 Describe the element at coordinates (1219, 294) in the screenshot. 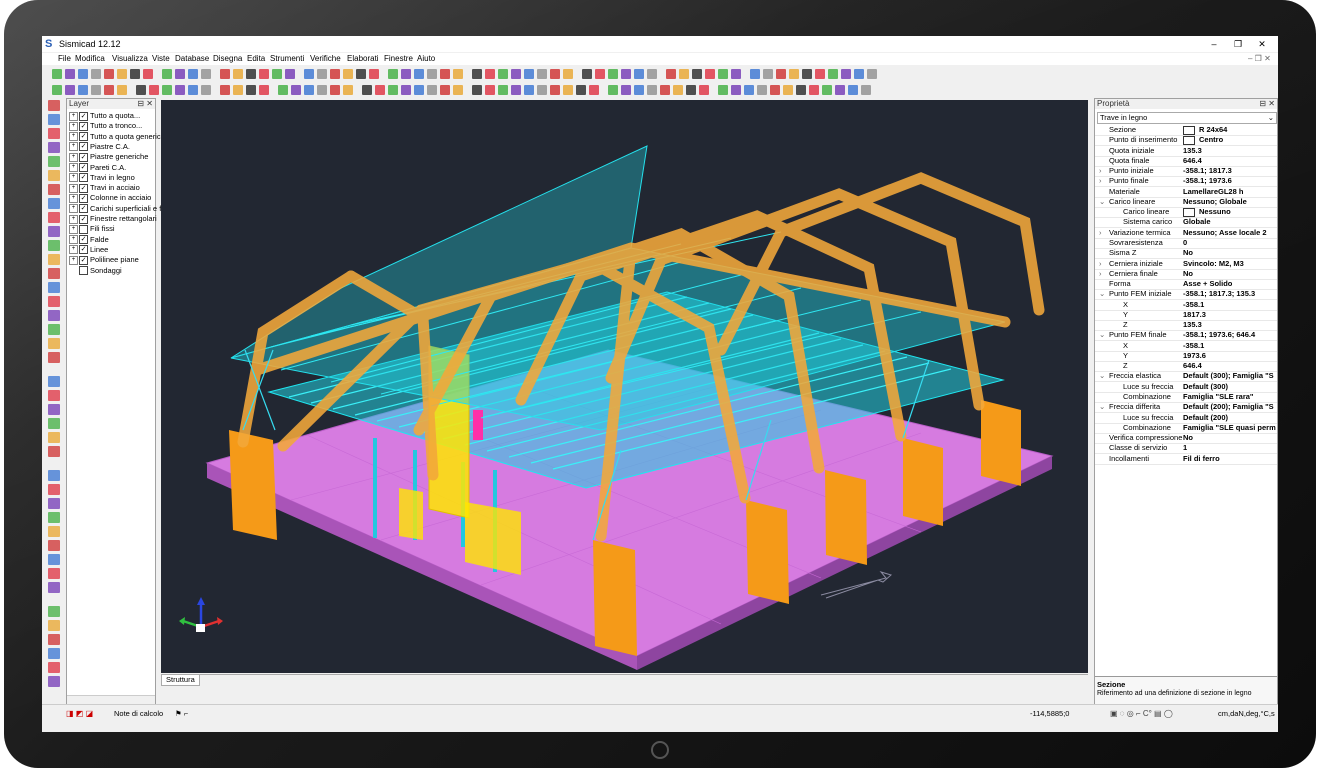

I see `property-value: -358.1; 1817.3; 135.3` at that location.